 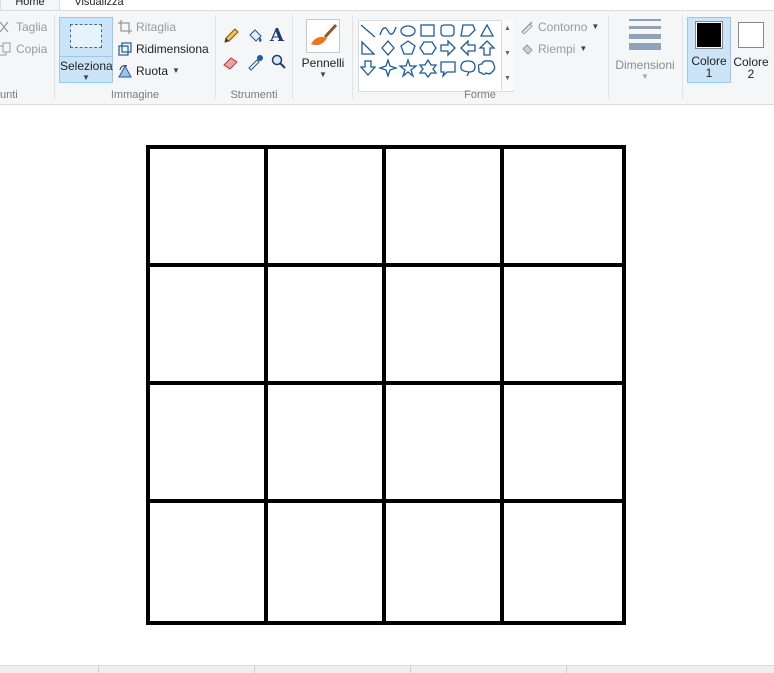 I want to click on color1-button: Colore 1, so click(x=709, y=50).